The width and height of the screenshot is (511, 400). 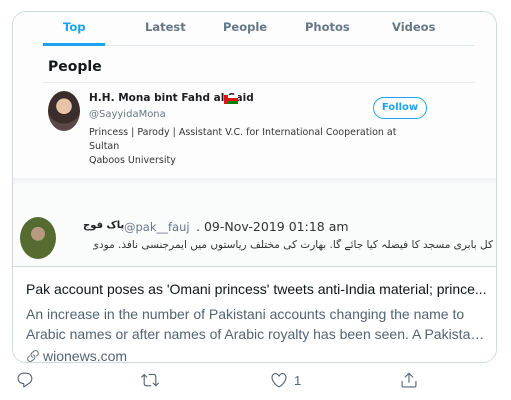 I want to click on card-domain-label: wionews.com, so click(x=85, y=355).